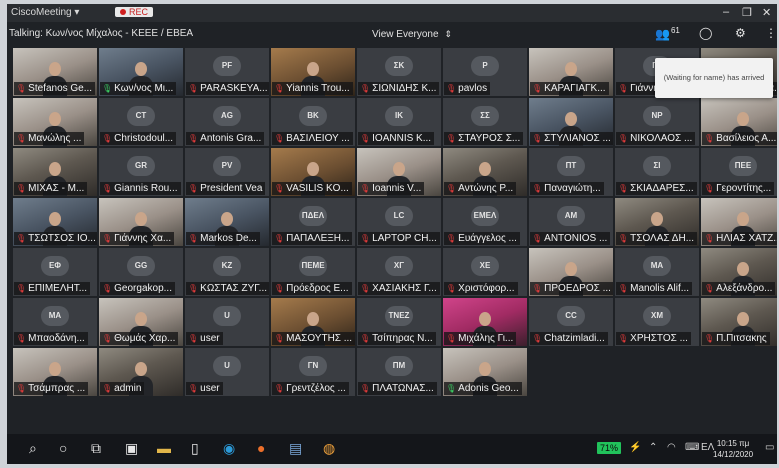 This screenshot has width=779, height=468. I want to click on cortana-icon: ○, so click(63, 448).